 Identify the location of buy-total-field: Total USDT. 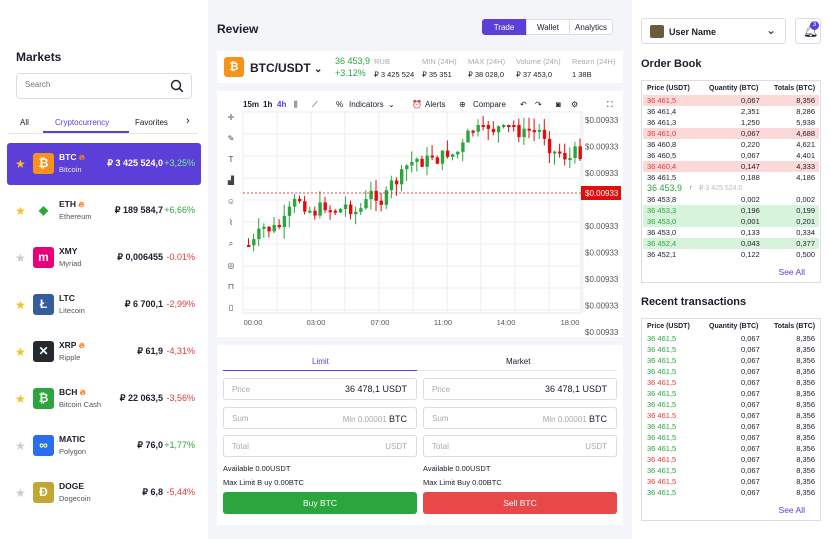
(320, 446).